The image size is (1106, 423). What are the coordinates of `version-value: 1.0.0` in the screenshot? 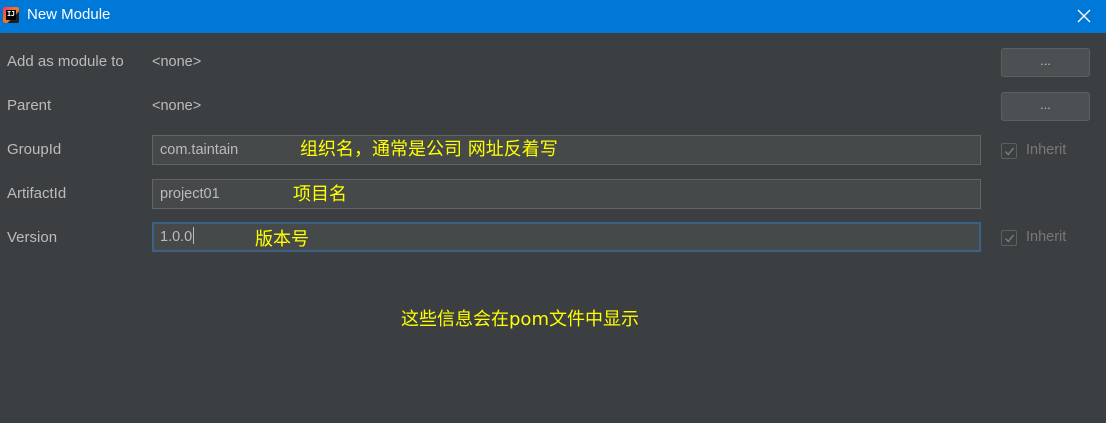 It's located at (176, 237).